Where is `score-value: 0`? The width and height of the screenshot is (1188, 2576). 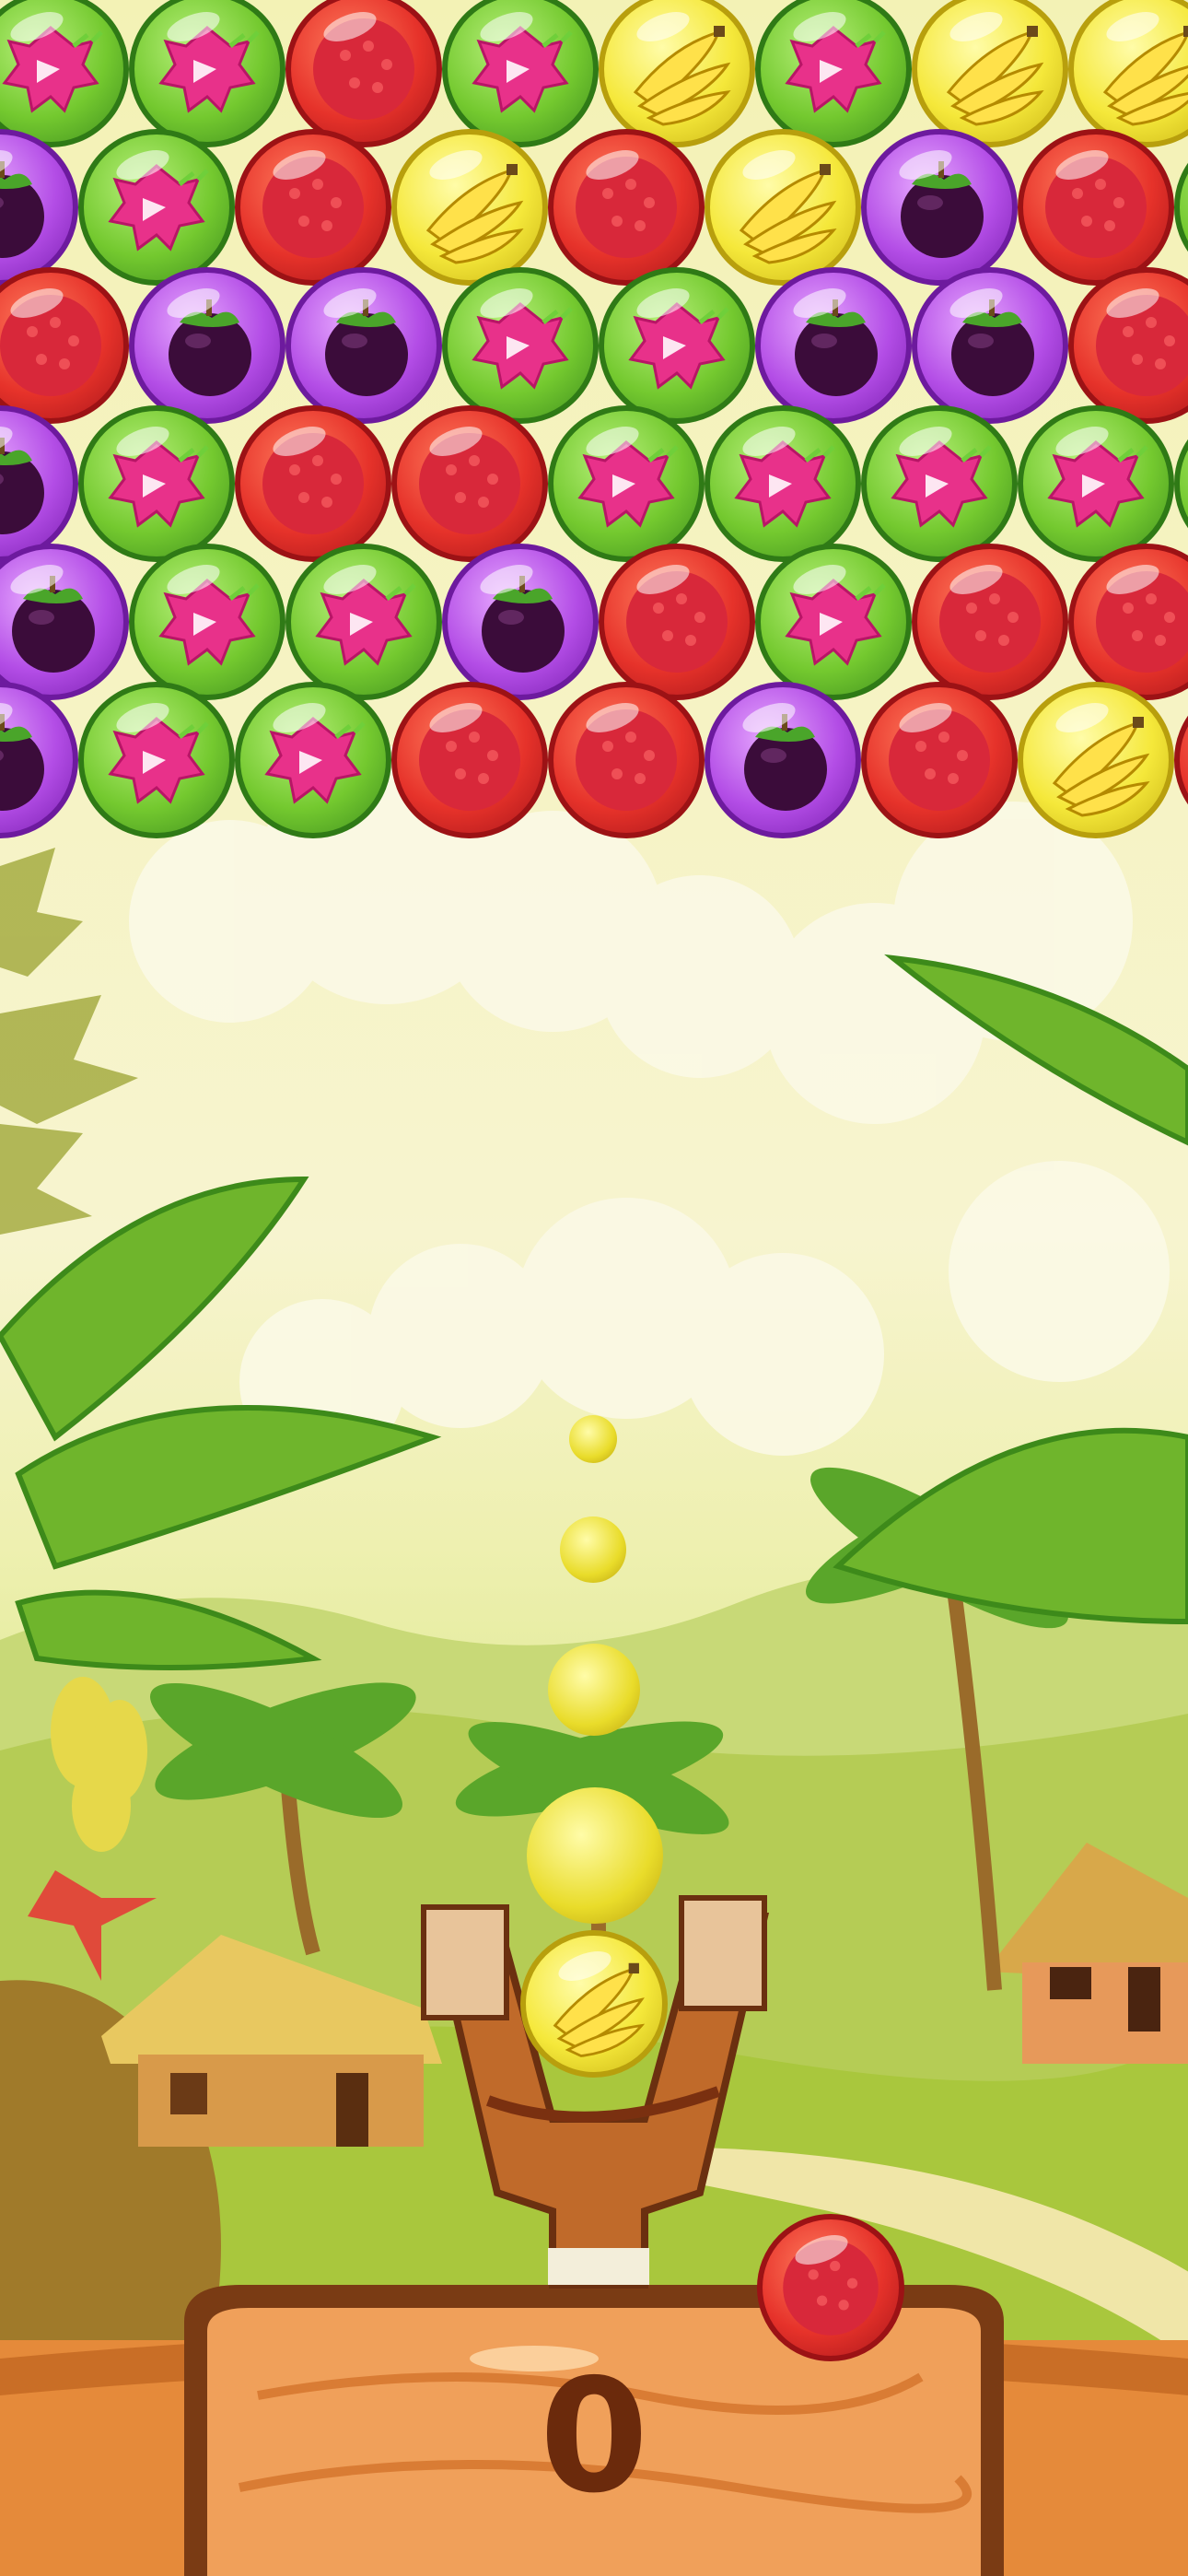 score-value: 0 is located at coordinates (594, 2437).